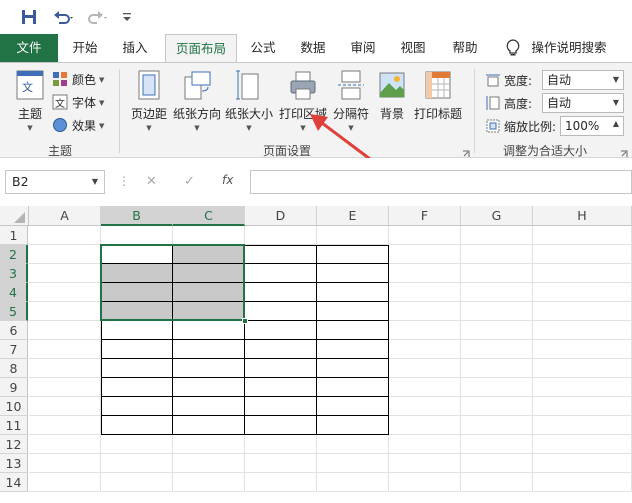  What do you see at coordinates (209, 216) in the screenshot?
I see `column-header-c: C` at bounding box center [209, 216].